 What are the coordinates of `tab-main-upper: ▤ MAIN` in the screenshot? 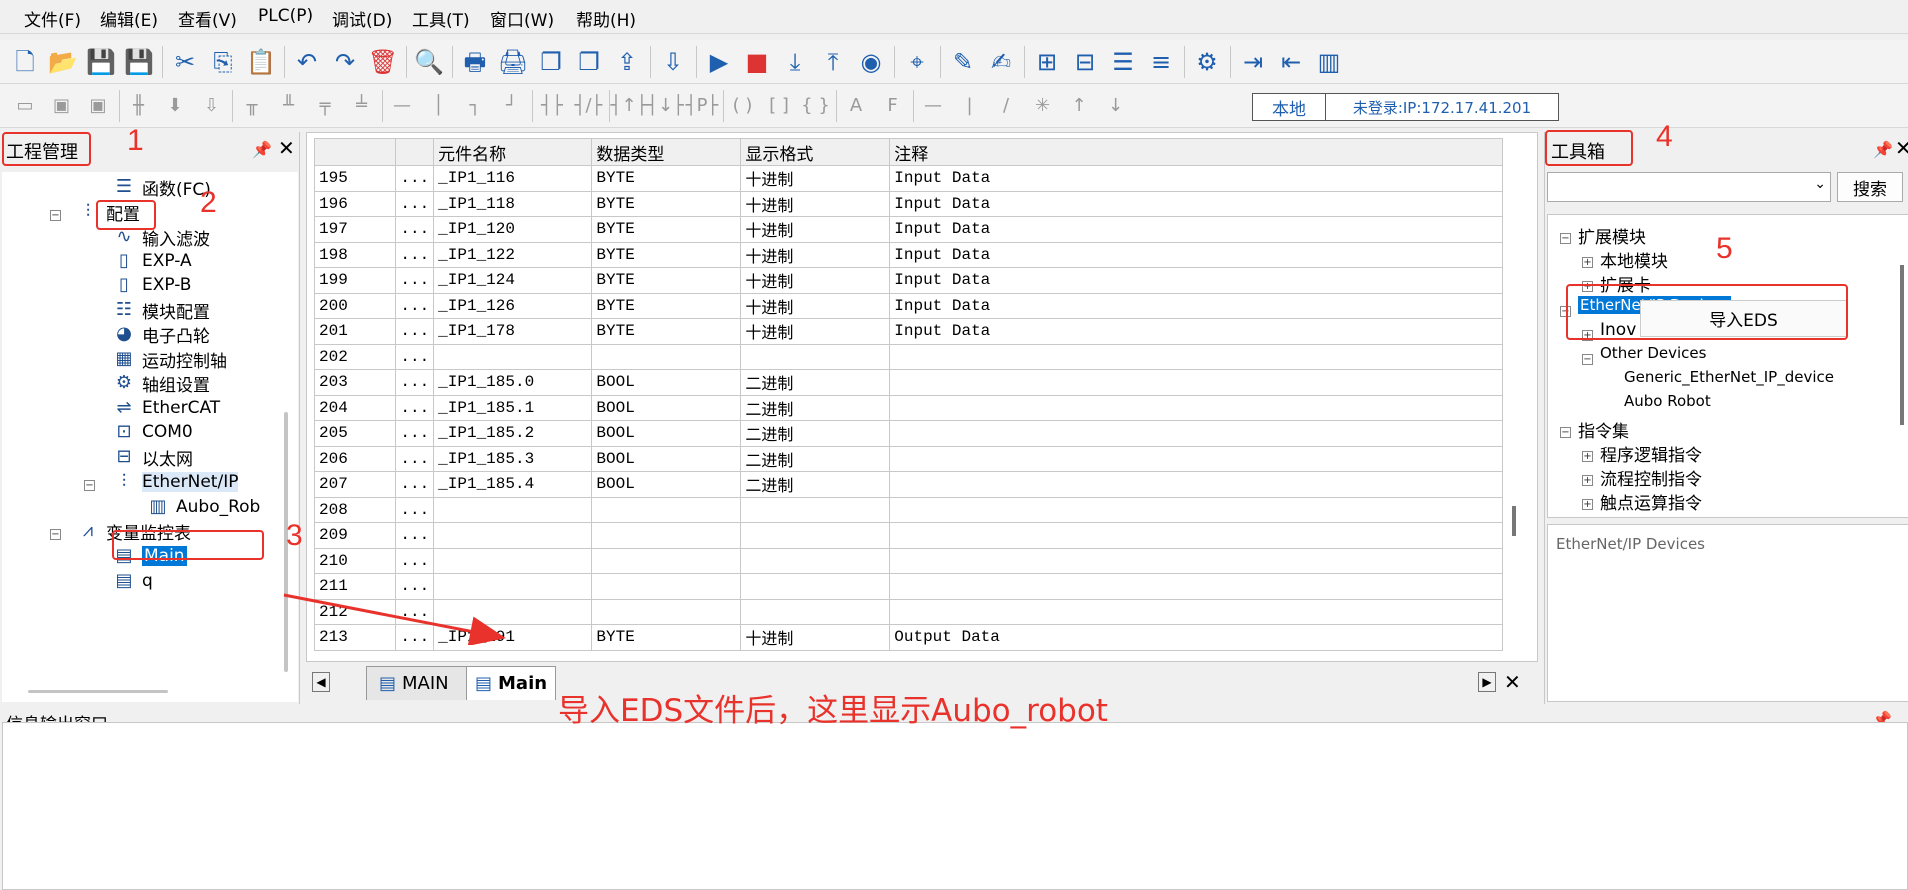 It's located at (422, 683).